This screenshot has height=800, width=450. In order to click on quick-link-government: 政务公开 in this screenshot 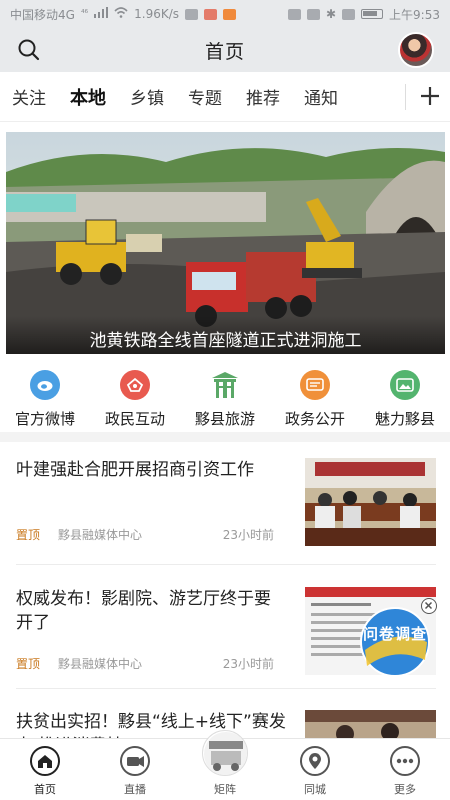, I will do `click(315, 399)`.